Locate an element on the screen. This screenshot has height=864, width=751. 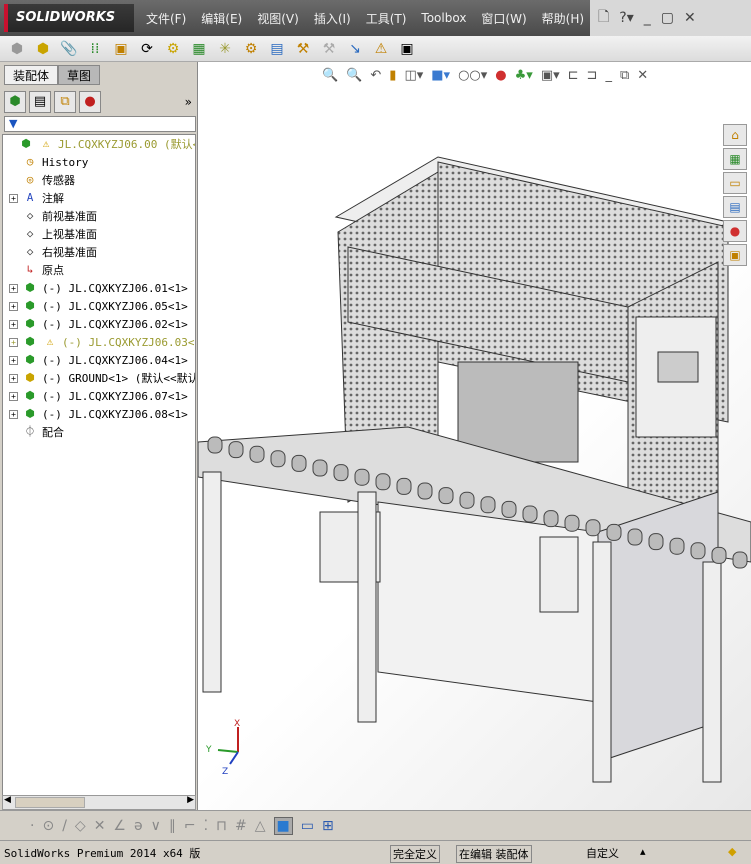
design-library-icon: ▦ is located at coordinates (735, 159).